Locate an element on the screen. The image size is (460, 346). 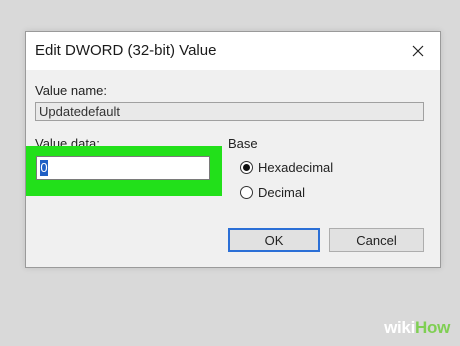
title-bar: Edit DWORD (32-bit) Value is located at coordinates (233, 51).